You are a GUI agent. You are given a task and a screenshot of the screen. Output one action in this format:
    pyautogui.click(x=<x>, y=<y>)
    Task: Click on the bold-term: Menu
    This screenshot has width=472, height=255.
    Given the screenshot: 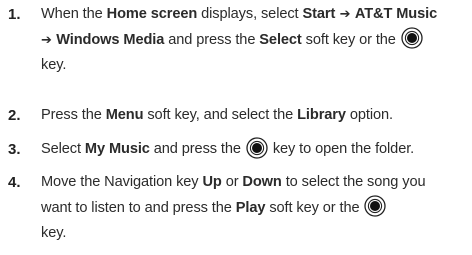 What is the action you would take?
    pyautogui.click(x=124, y=115)
    